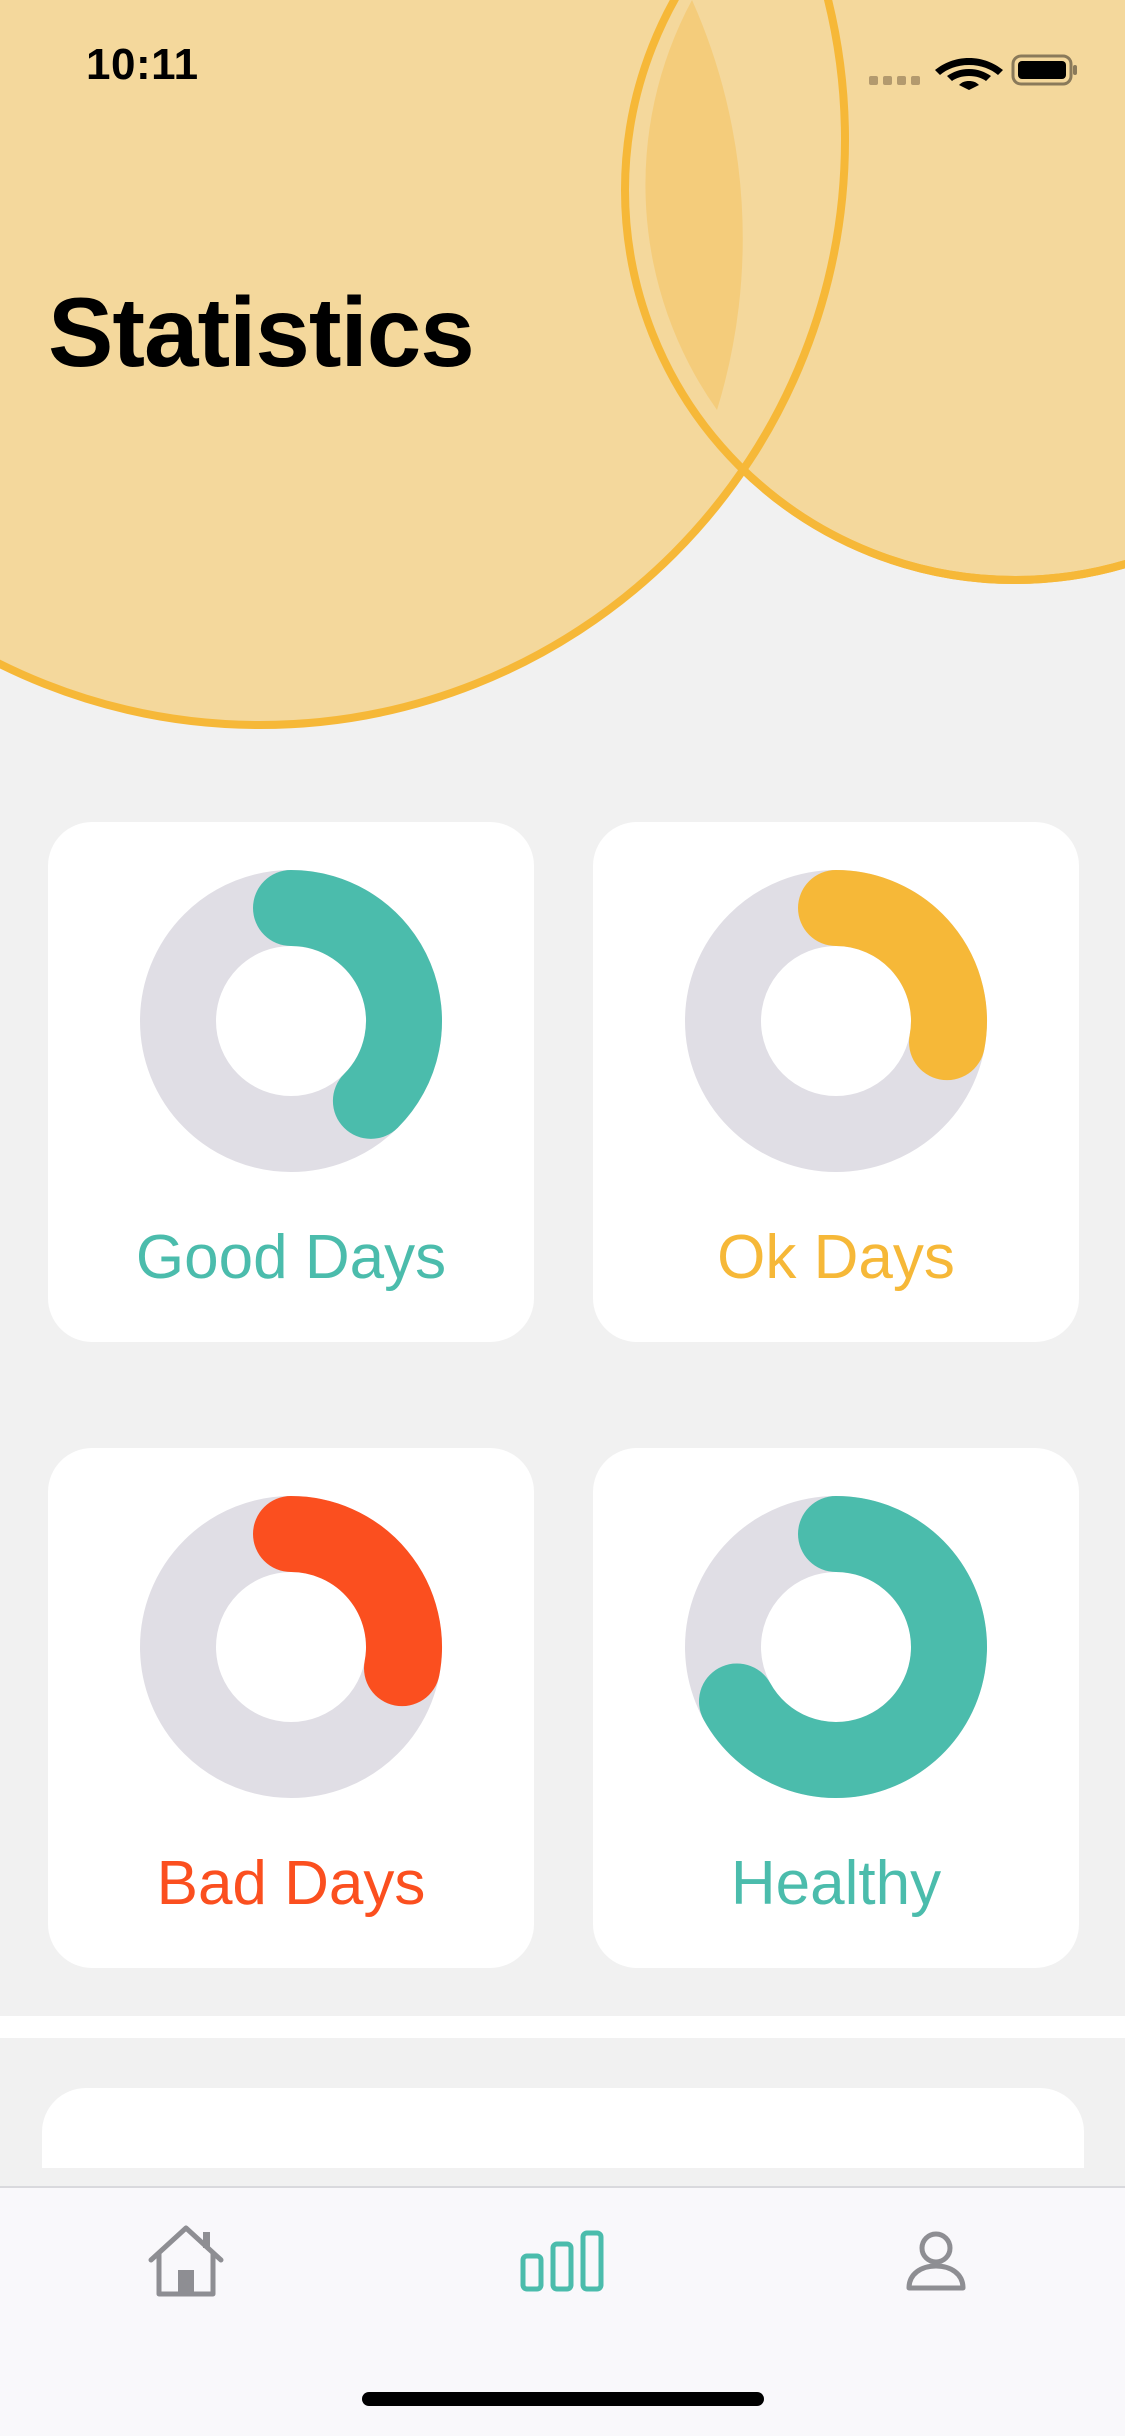 The height and width of the screenshot is (2436, 1125). I want to click on status-icons, so click(973, 72).